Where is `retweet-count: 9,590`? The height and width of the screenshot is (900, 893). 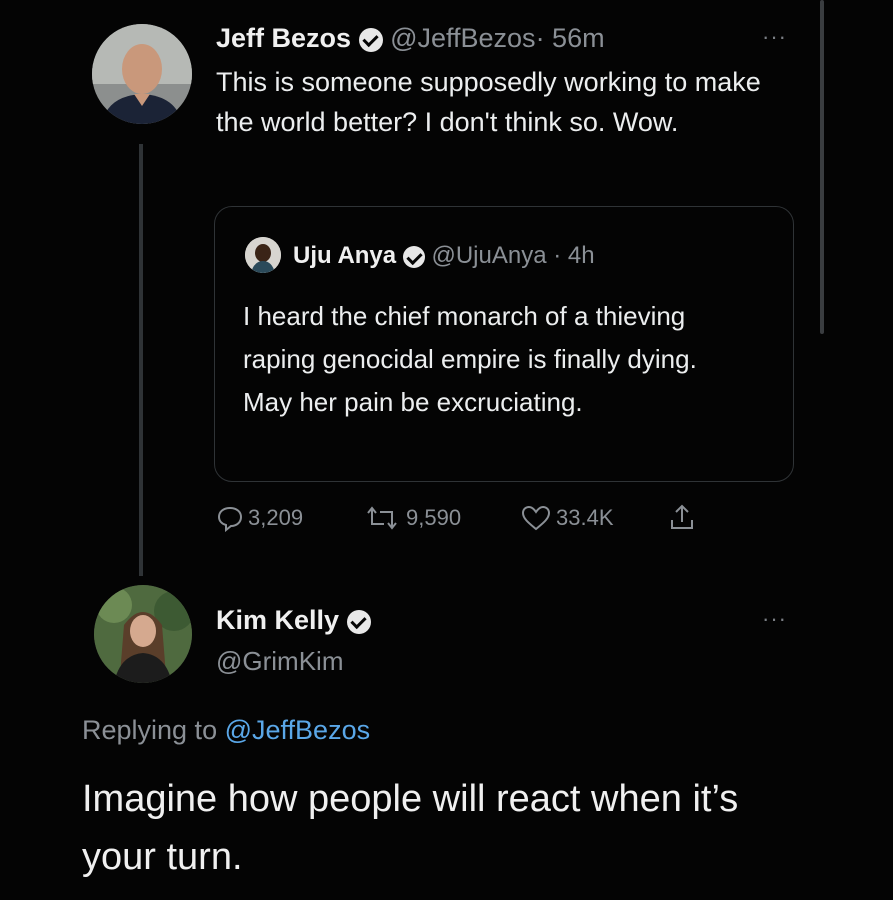
retweet-count: 9,590 is located at coordinates (434, 517).